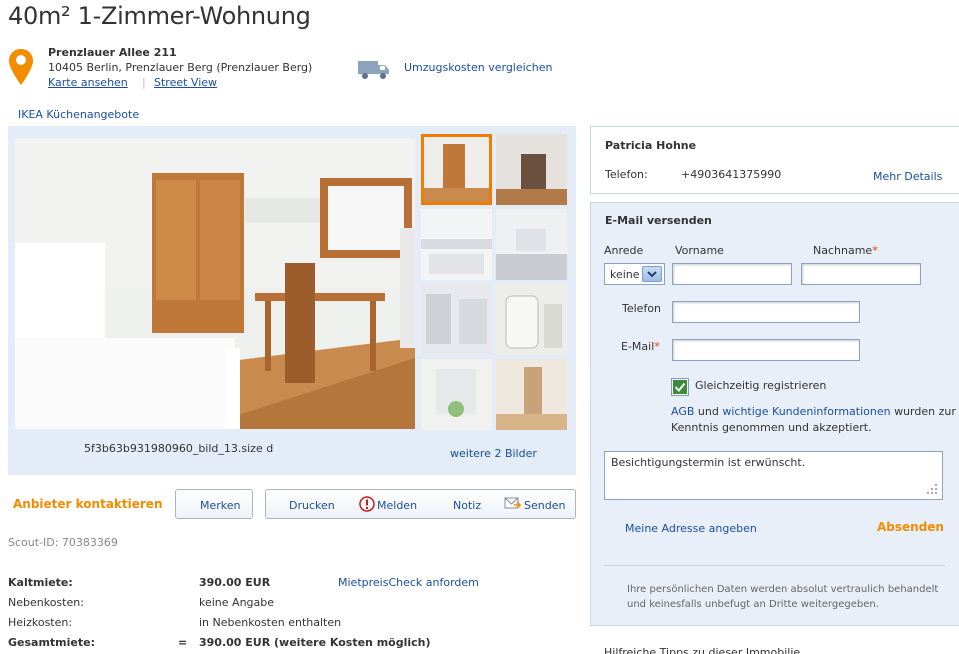 The image size is (959, 654). Describe the element at coordinates (220, 505) in the screenshot. I see `merken-label: Merken` at that location.